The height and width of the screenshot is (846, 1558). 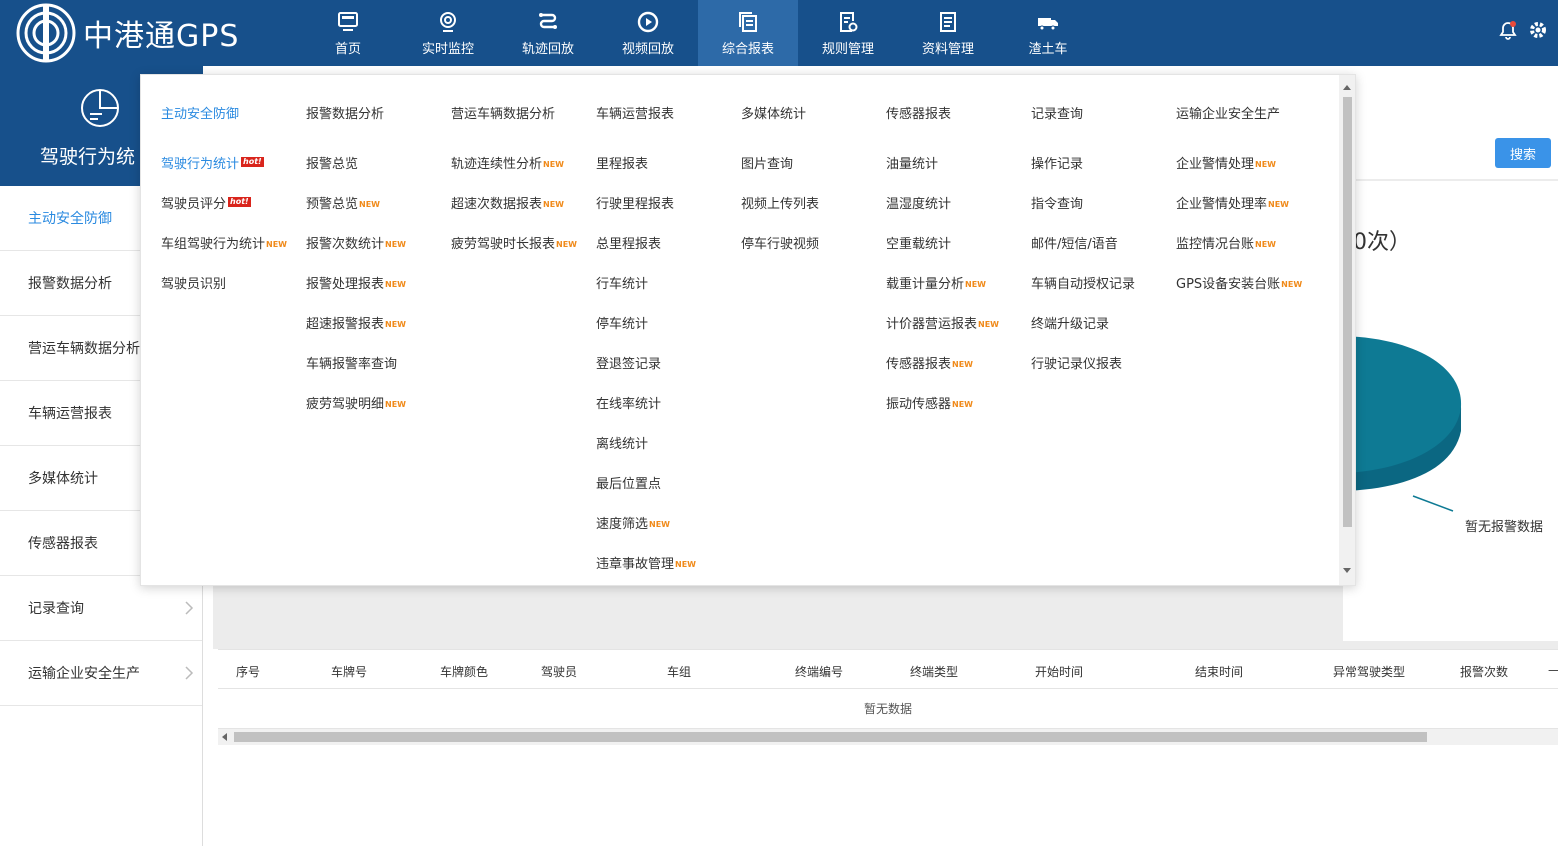 I want to click on menu-item: 终端升级记录, so click(x=1070, y=322).